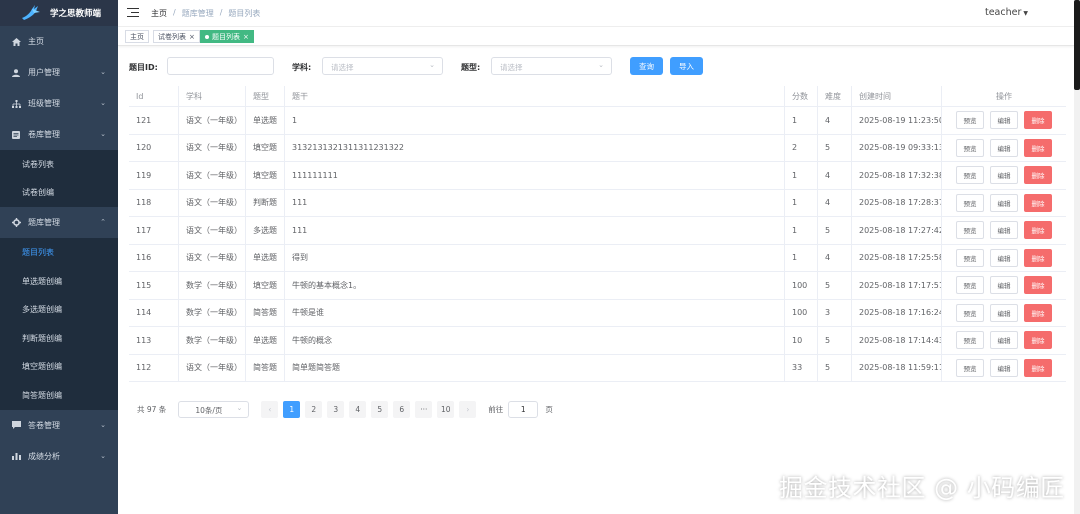 This screenshot has width=1080, height=514. I want to click on subject-select: 请选择 ⌄, so click(382, 66).